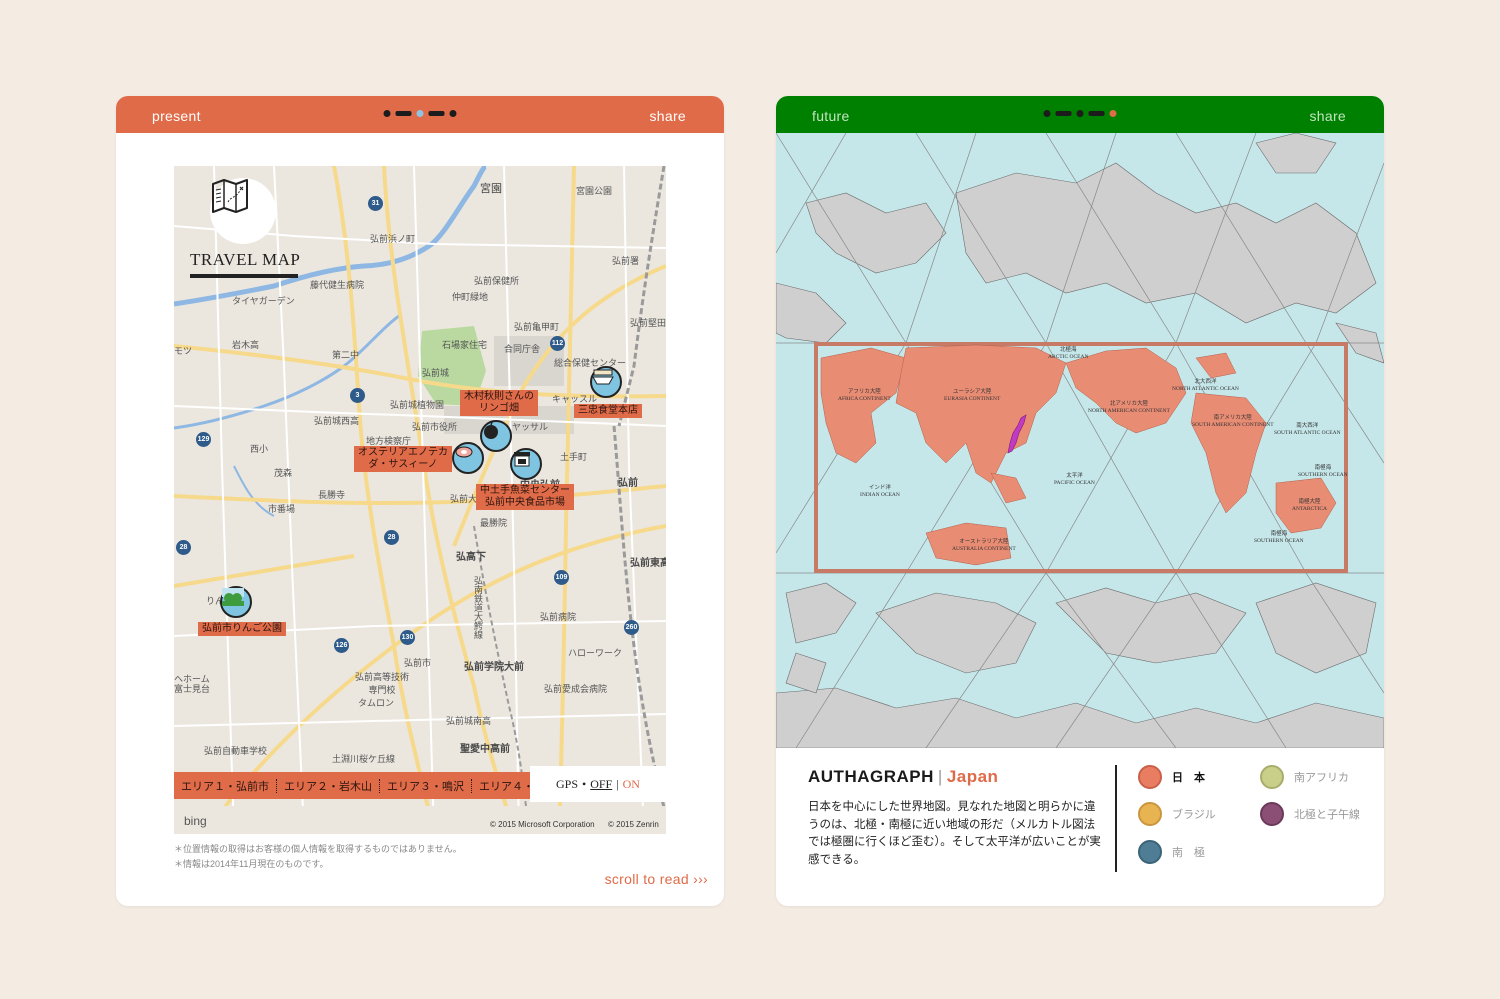  Describe the element at coordinates (557, 343) in the screenshot. I see `route-shield: 112` at that location.